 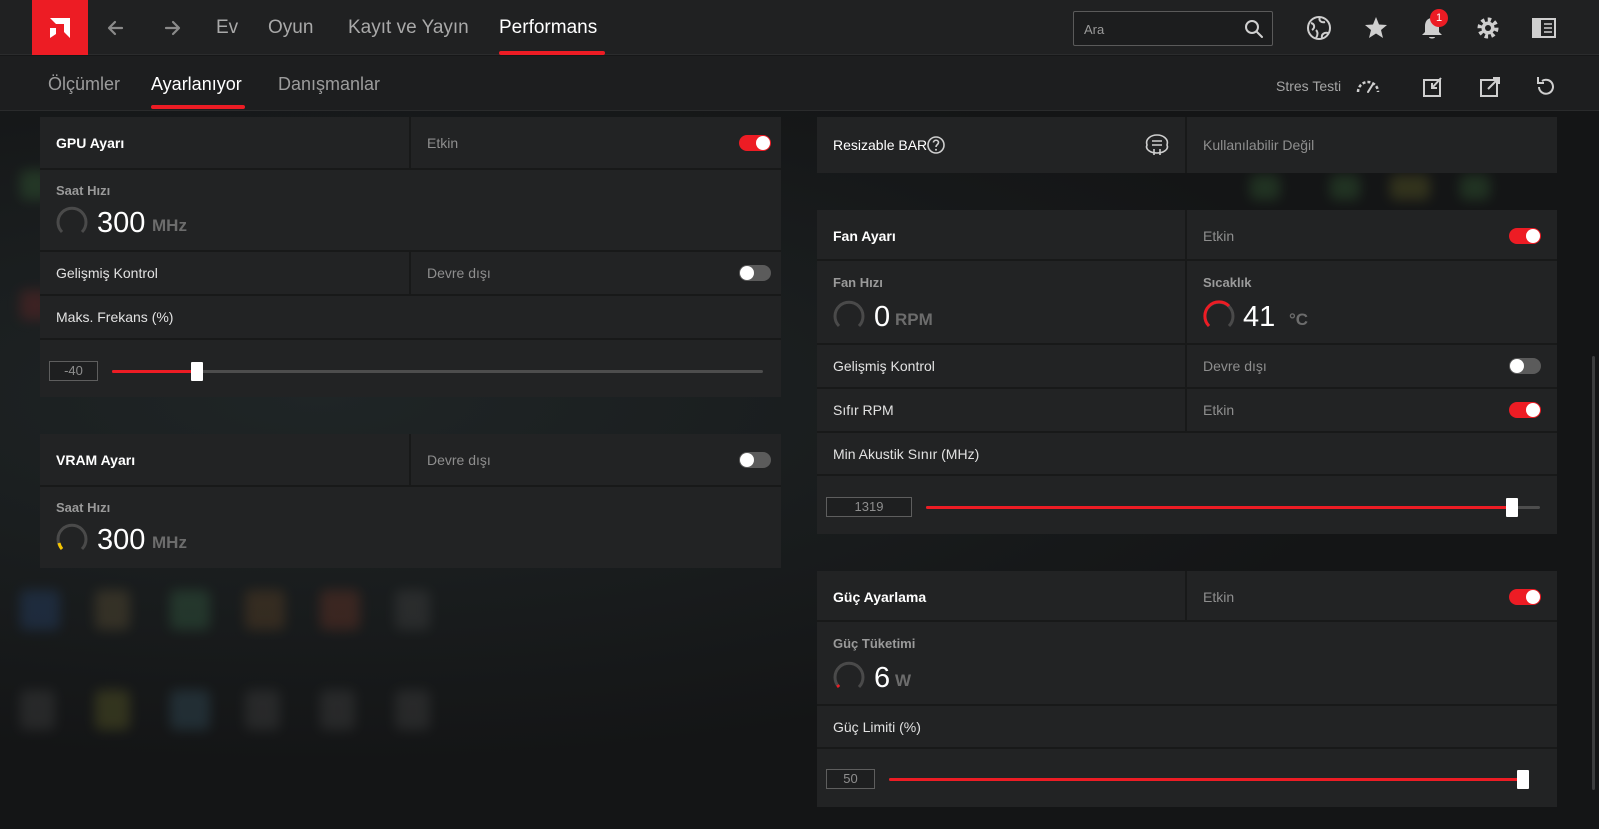 What do you see at coordinates (864, 236) in the screenshot?
I see `fan-tuning-title: Fan Ayarı` at bounding box center [864, 236].